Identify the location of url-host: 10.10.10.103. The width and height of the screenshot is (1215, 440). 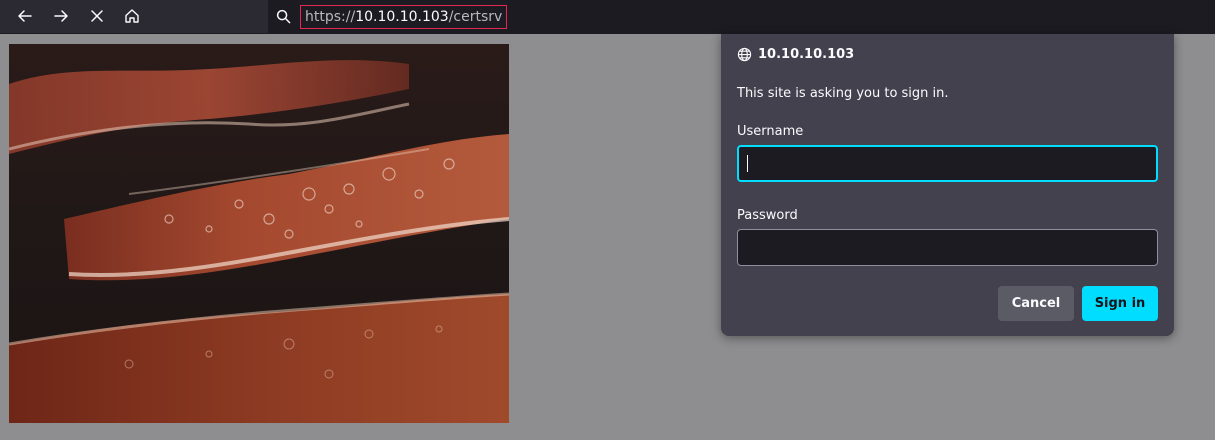
(402, 17).